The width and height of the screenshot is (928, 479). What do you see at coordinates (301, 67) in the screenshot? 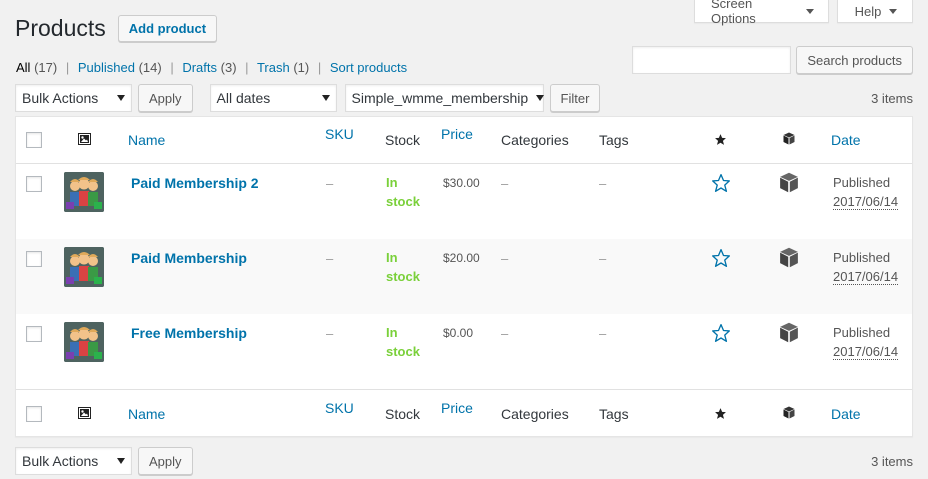
I see `filter-trash-count: (1)` at bounding box center [301, 67].